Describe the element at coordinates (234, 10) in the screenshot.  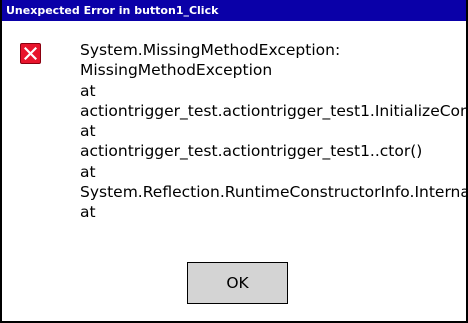
I see `dialog-title: Unexpected Error in button1_Click` at that location.